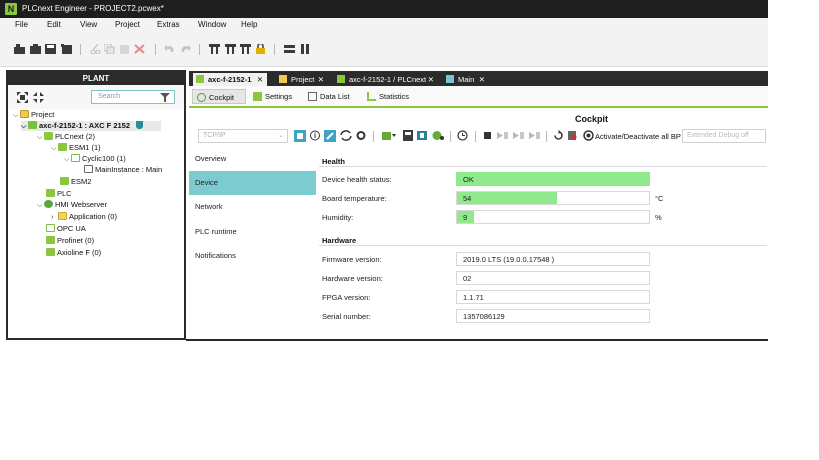 This screenshot has height=460, width=819. Describe the element at coordinates (50, 49) in the screenshot. I see `save-icon` at that location.